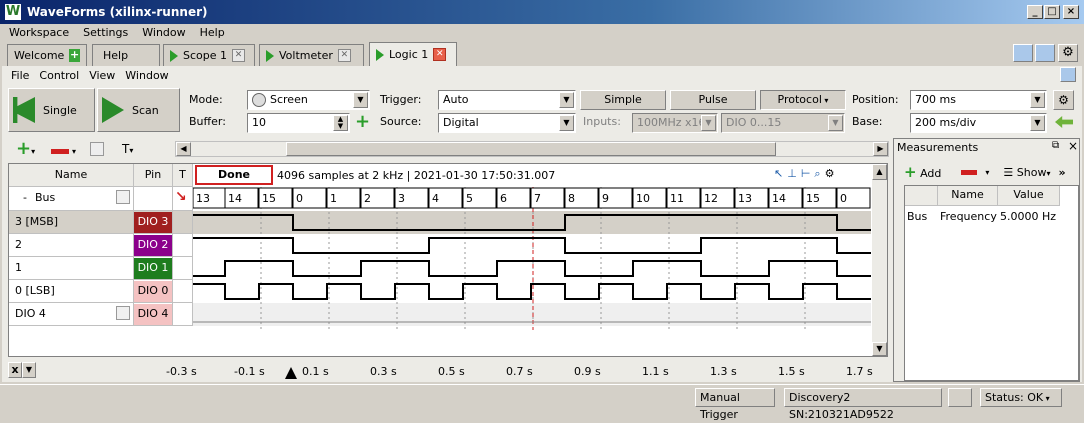 The width and height of the screenshot is (1084, 423). Describe the element at coordinates (863, 404) in the screenshot. I see `device-button: Discovery2 SN:210321AD9522` at that location.